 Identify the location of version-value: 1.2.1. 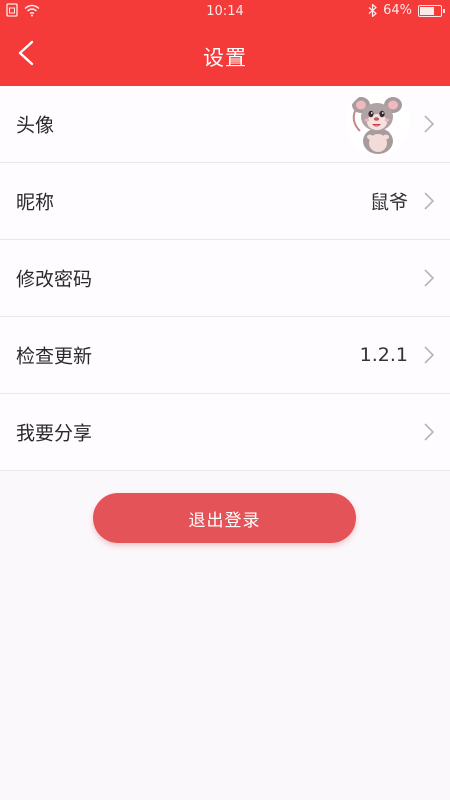
(383, 355).